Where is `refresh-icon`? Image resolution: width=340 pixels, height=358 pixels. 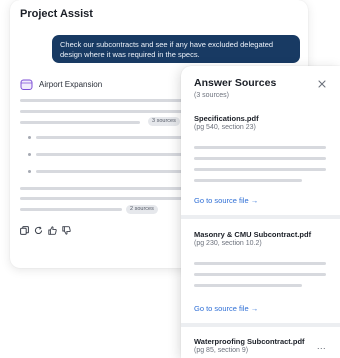 refresh-icon is located at coordinates (38, 228).